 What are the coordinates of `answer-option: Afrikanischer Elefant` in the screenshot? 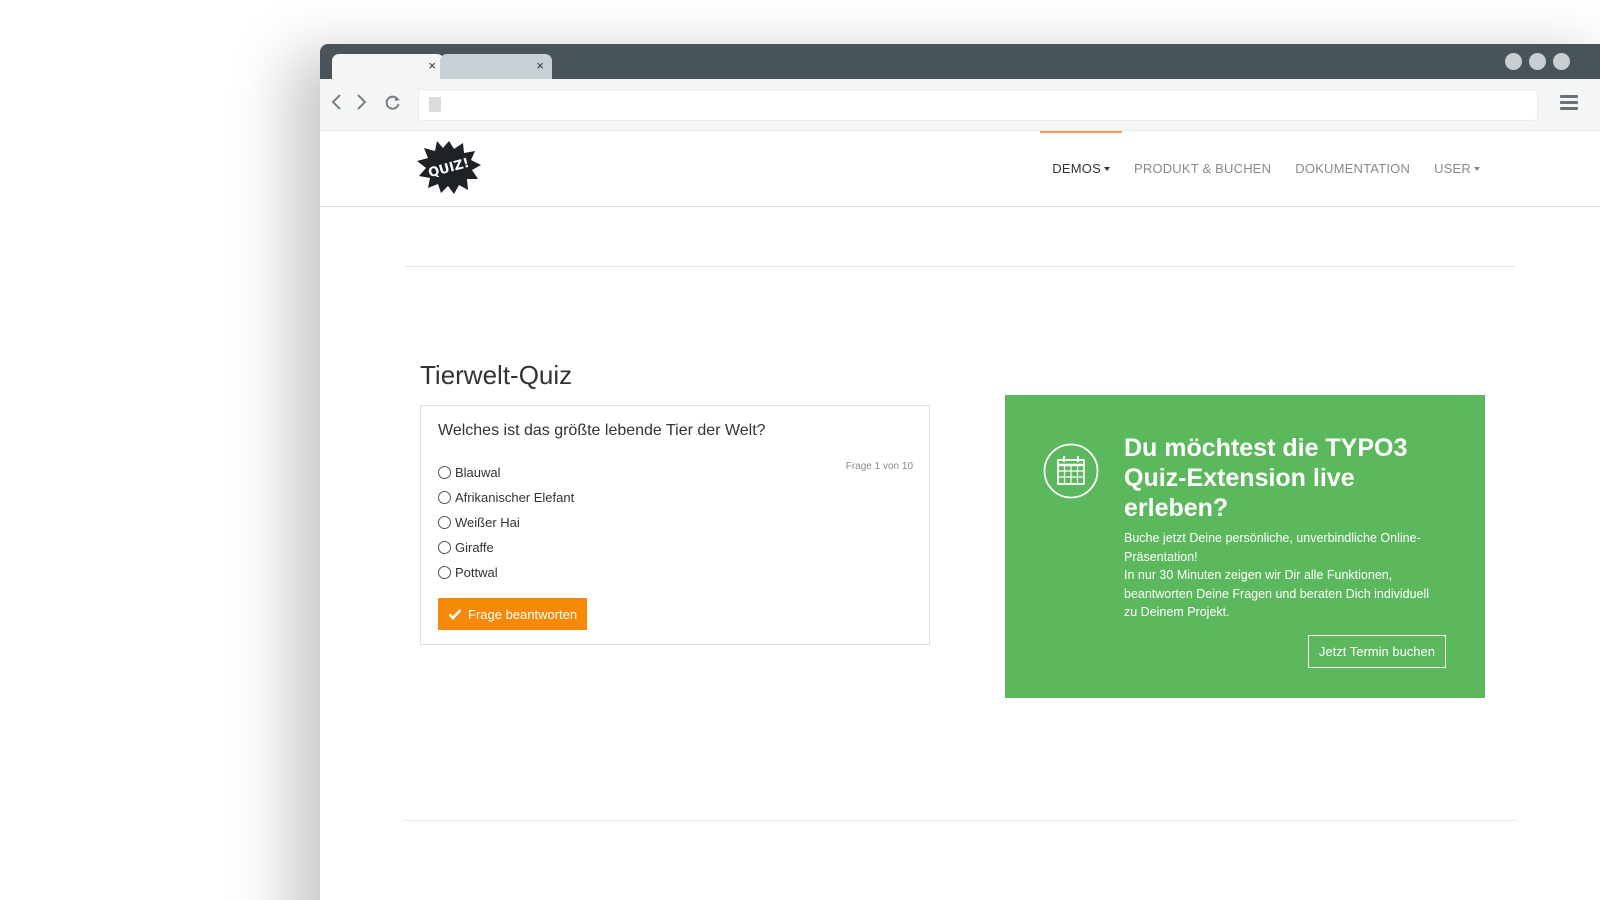 It's located at (506, 497).